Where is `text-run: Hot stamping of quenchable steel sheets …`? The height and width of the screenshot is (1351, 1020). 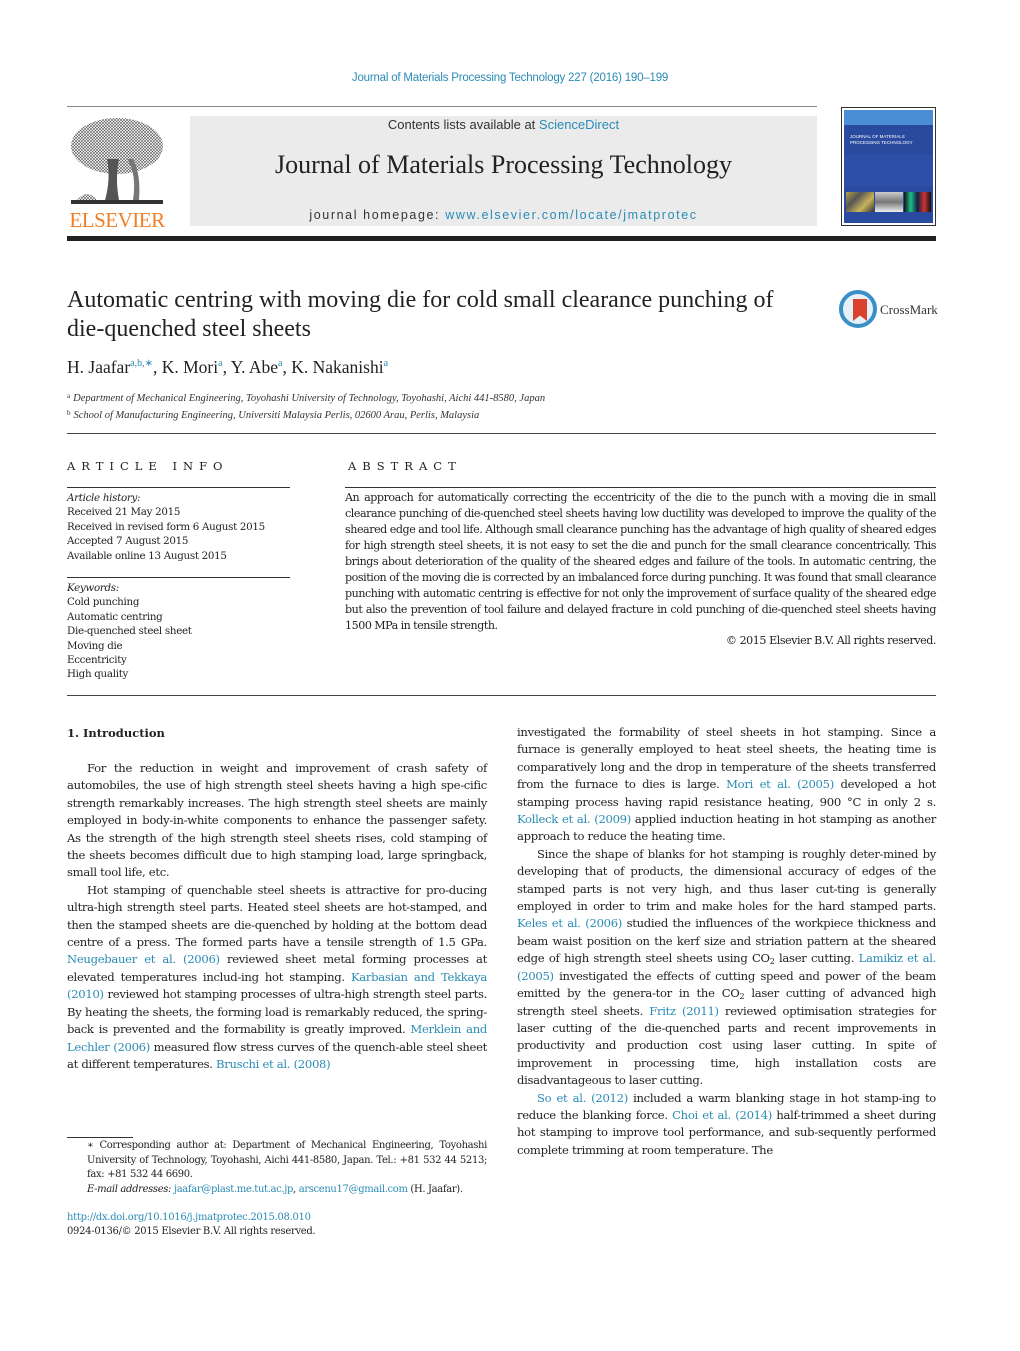 text-run: Hot stamping of quenchable steel sheets … is located at coordinates (277, 916).